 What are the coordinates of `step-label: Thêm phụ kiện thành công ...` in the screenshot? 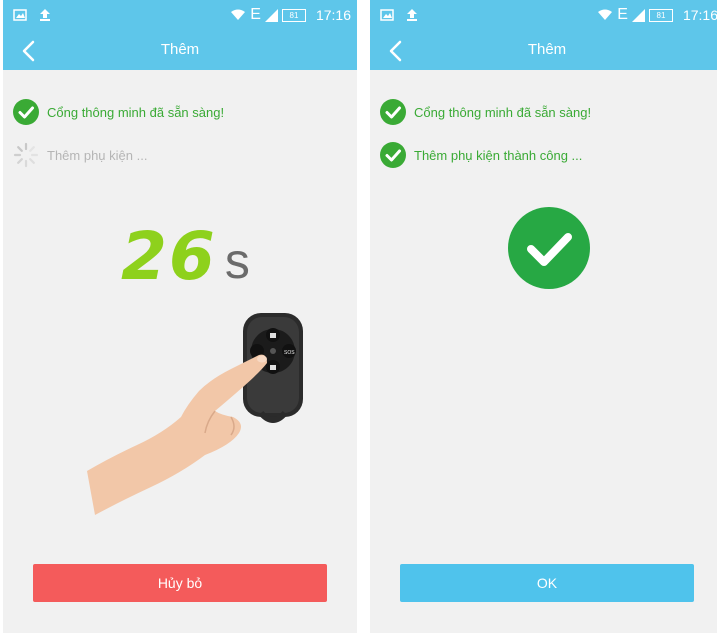 It's located at (498, 155).